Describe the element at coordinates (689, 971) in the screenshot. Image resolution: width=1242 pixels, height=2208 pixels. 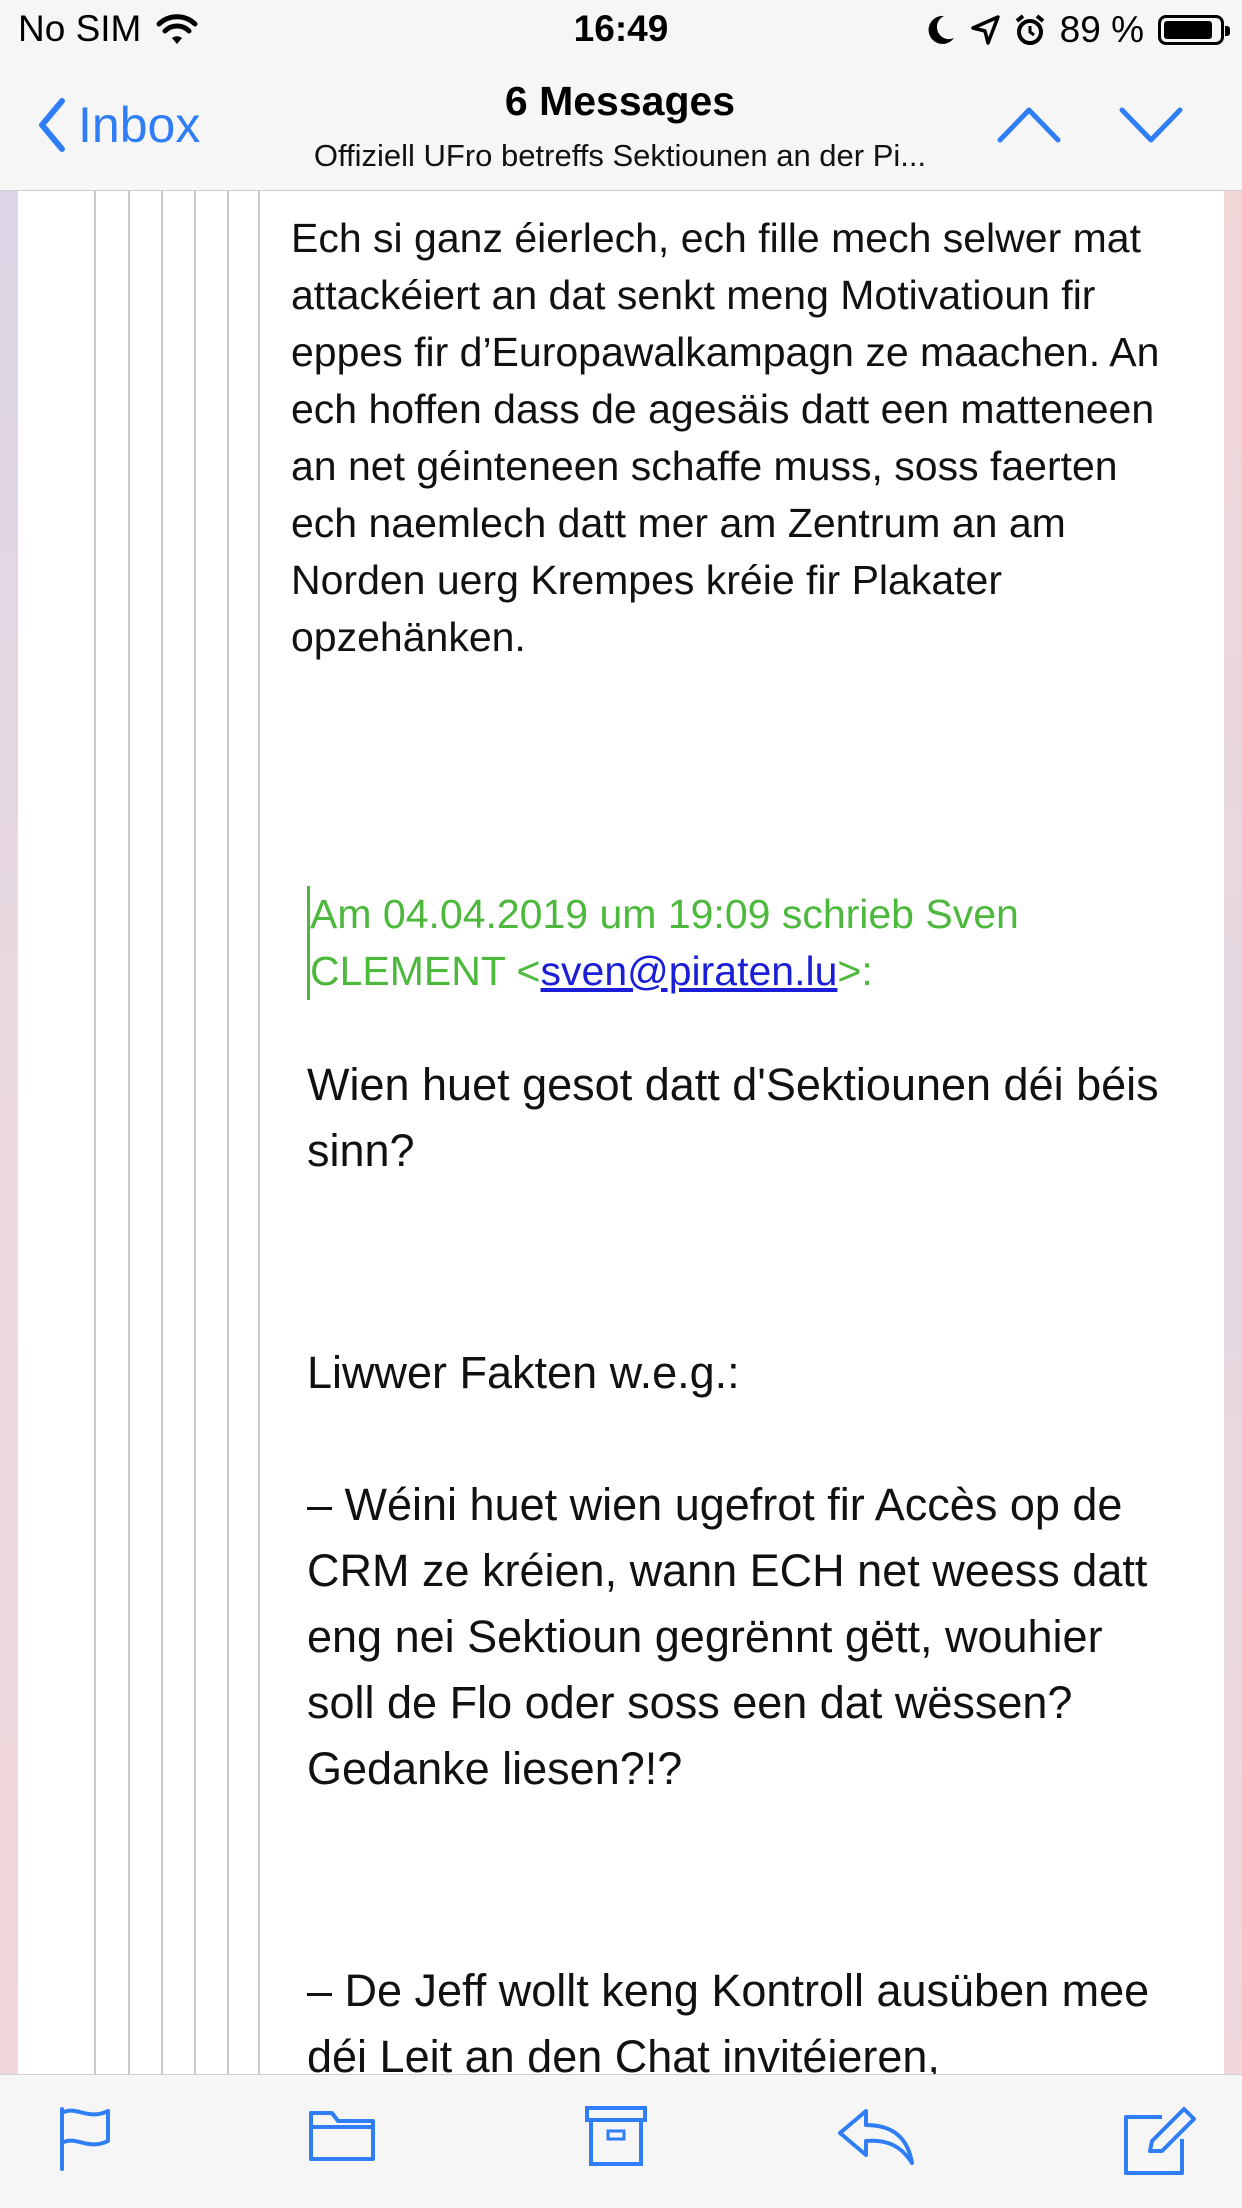
I see `sender-email-link: sven@piraten.lu` at that location.